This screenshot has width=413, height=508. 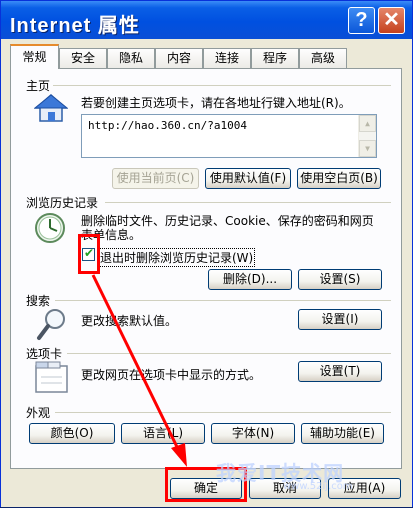 What do you see at coordinates (139, 370) in the screenshot?
I see `annotation-arrow-icon` at bounding box center [139, 370].